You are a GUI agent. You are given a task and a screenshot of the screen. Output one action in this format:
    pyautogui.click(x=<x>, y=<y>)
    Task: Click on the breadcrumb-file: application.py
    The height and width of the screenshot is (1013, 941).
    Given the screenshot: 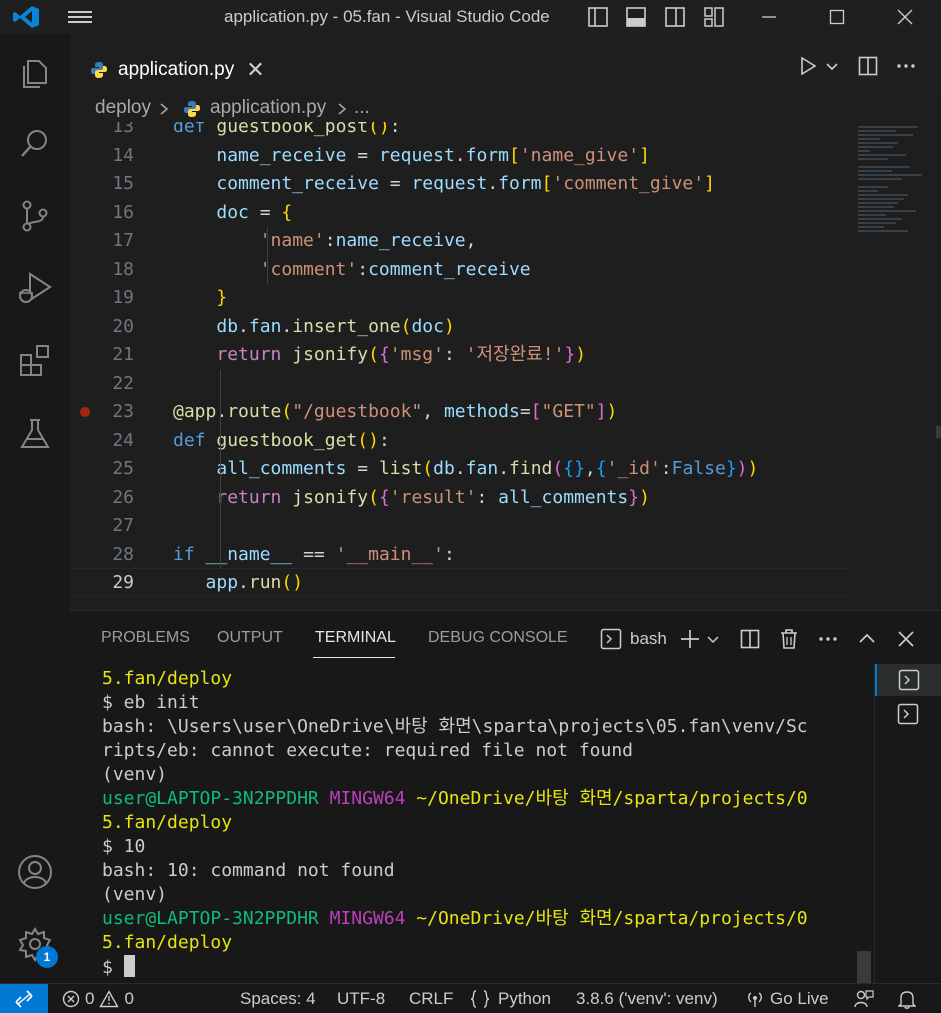 What is the action you would take?
    pyautogui.click(x=268, y=108)
    